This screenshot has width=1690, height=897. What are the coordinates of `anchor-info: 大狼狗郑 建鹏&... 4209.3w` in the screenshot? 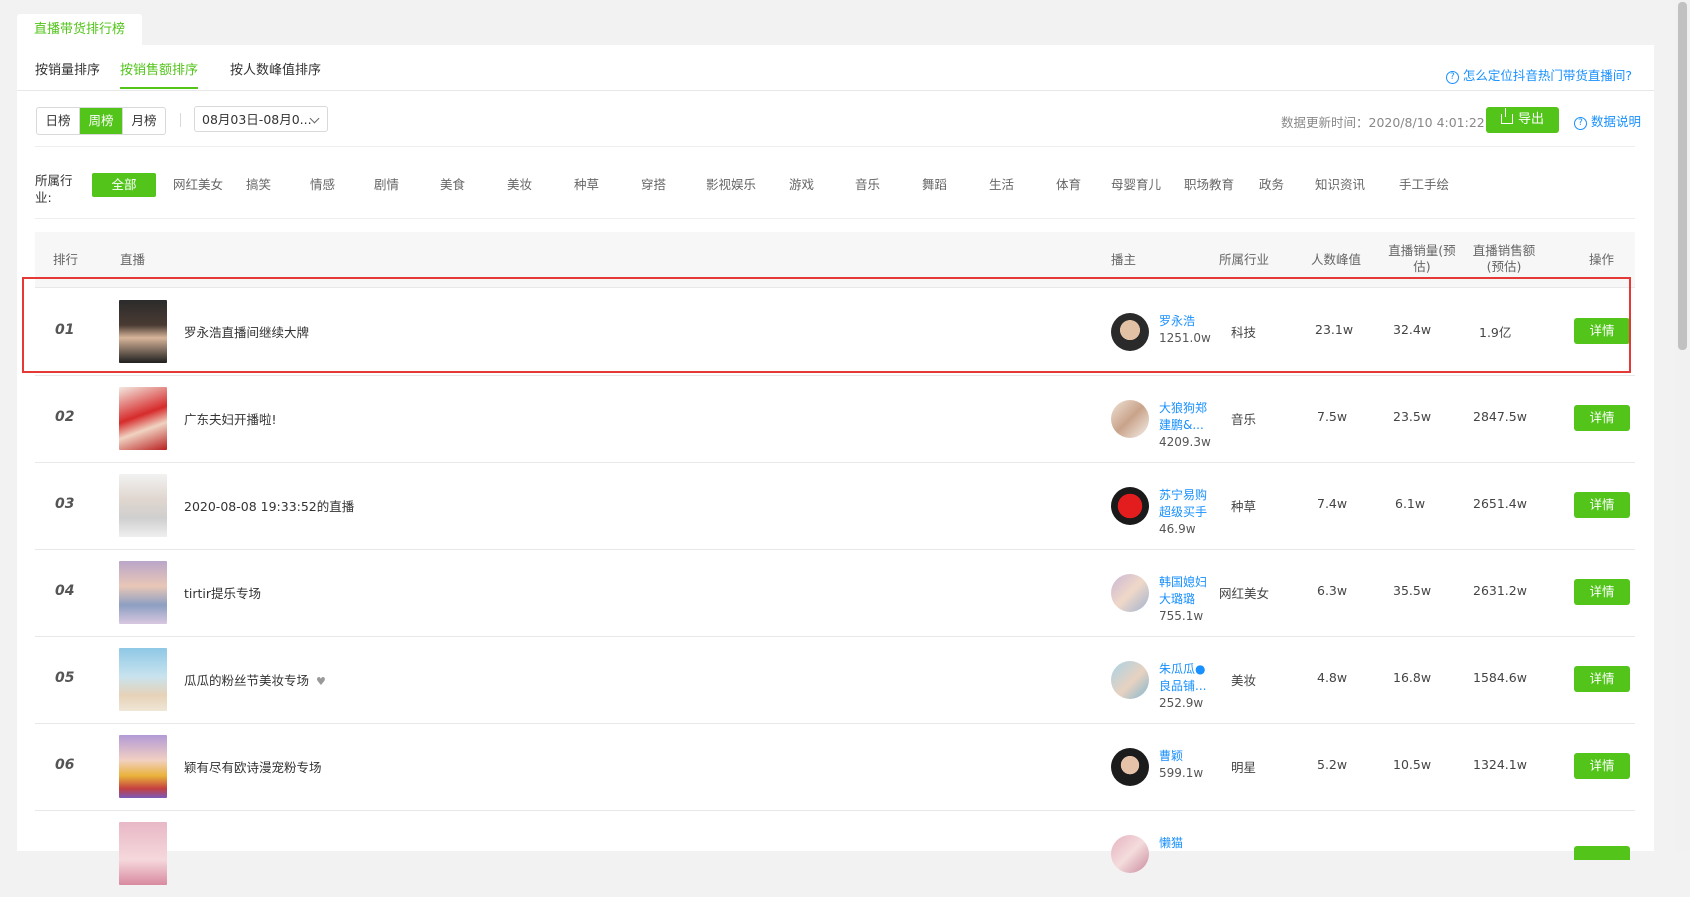 It's located at (1185, 425).